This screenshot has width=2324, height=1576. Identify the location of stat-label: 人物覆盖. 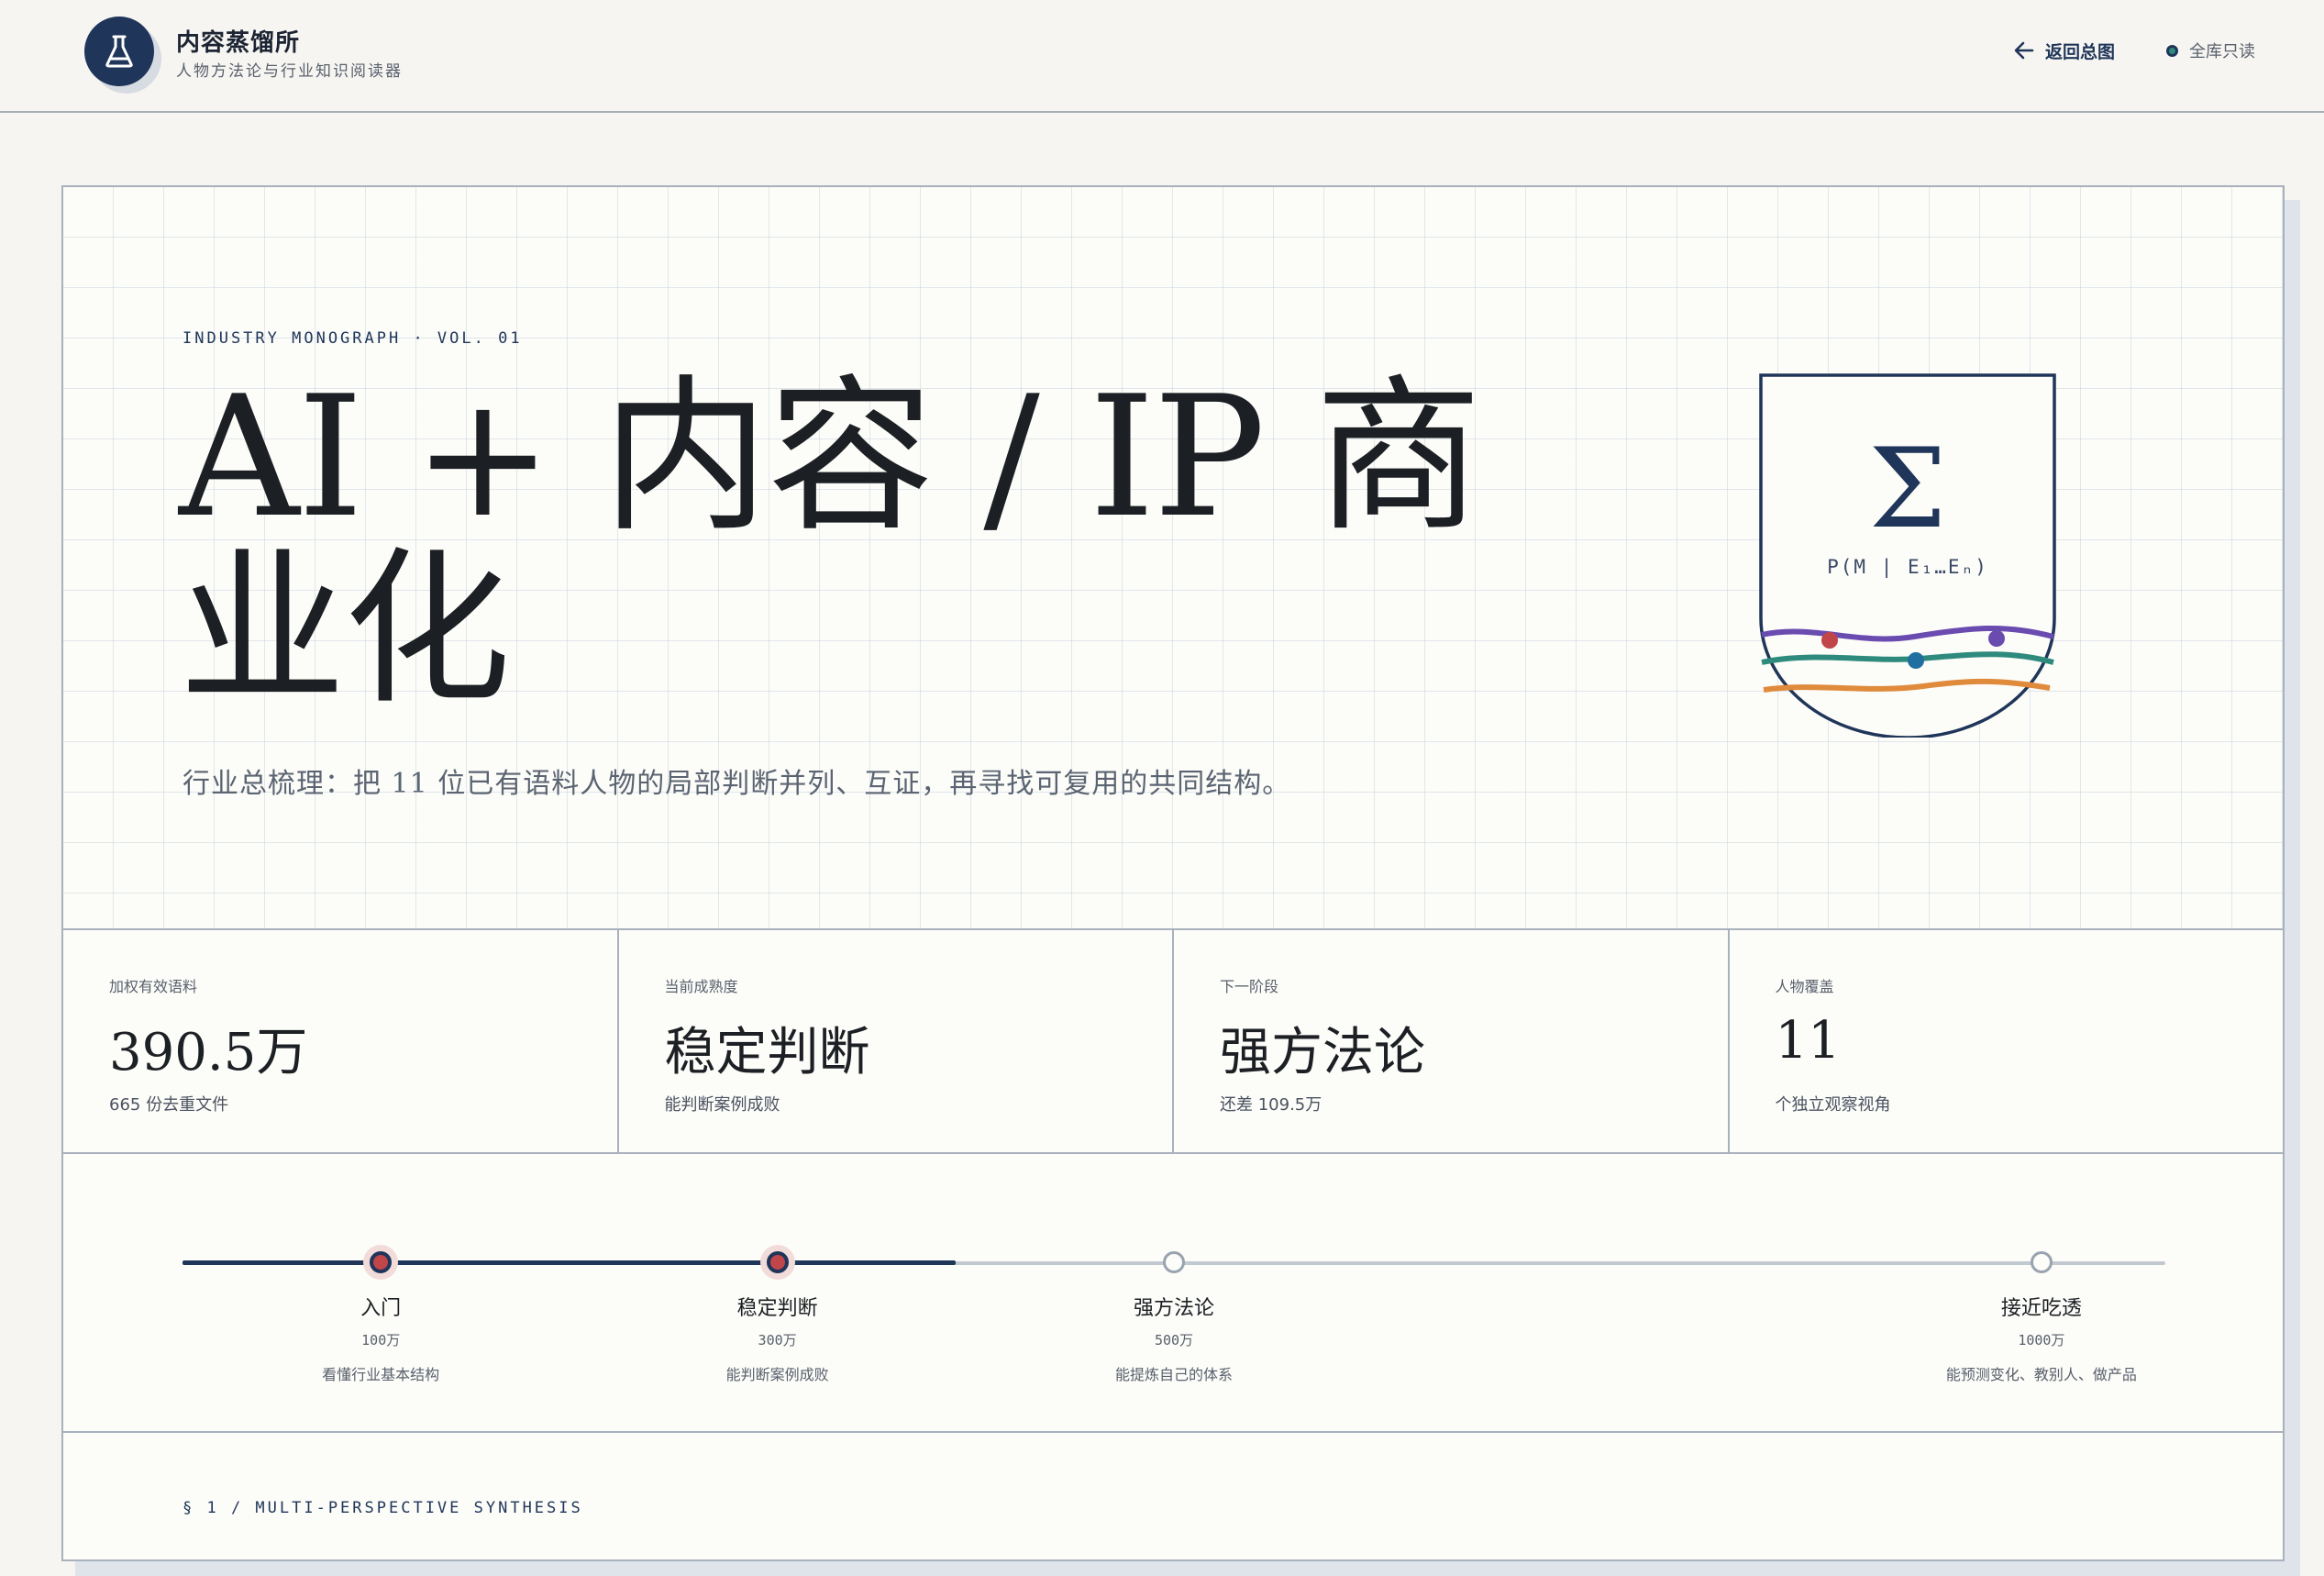
(1804, 986).